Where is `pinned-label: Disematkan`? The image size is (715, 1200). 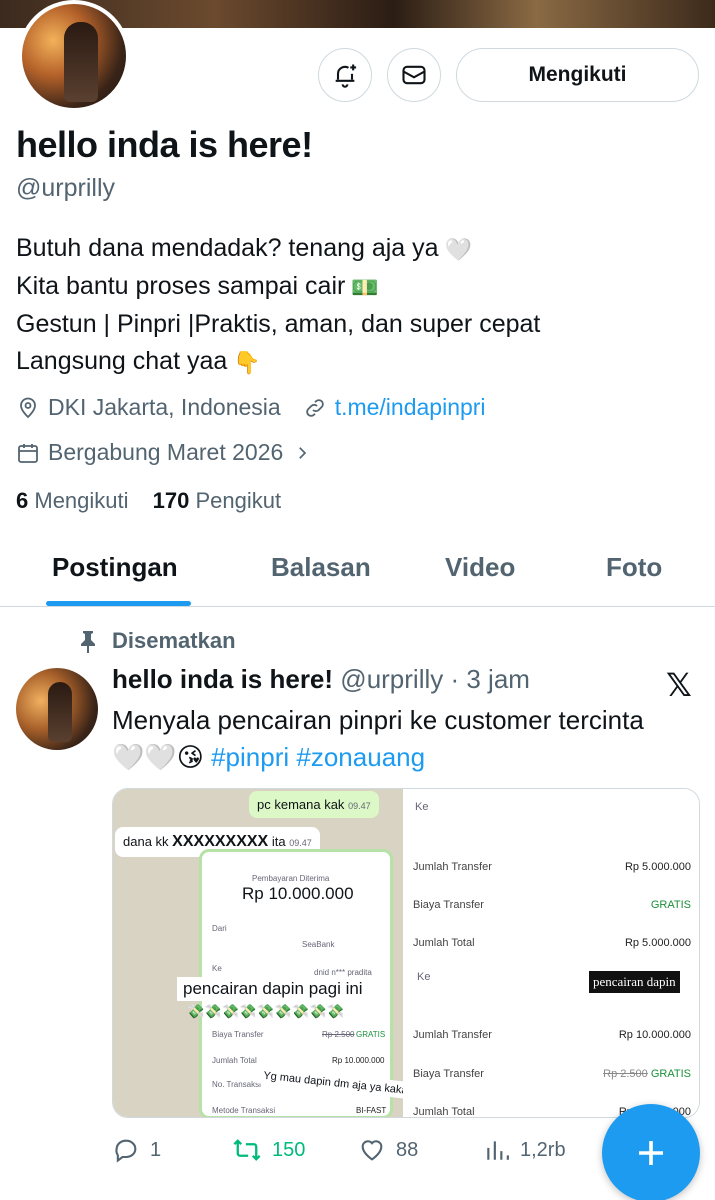 pinned-label: Disematkan is located at coordinates (157, 641).